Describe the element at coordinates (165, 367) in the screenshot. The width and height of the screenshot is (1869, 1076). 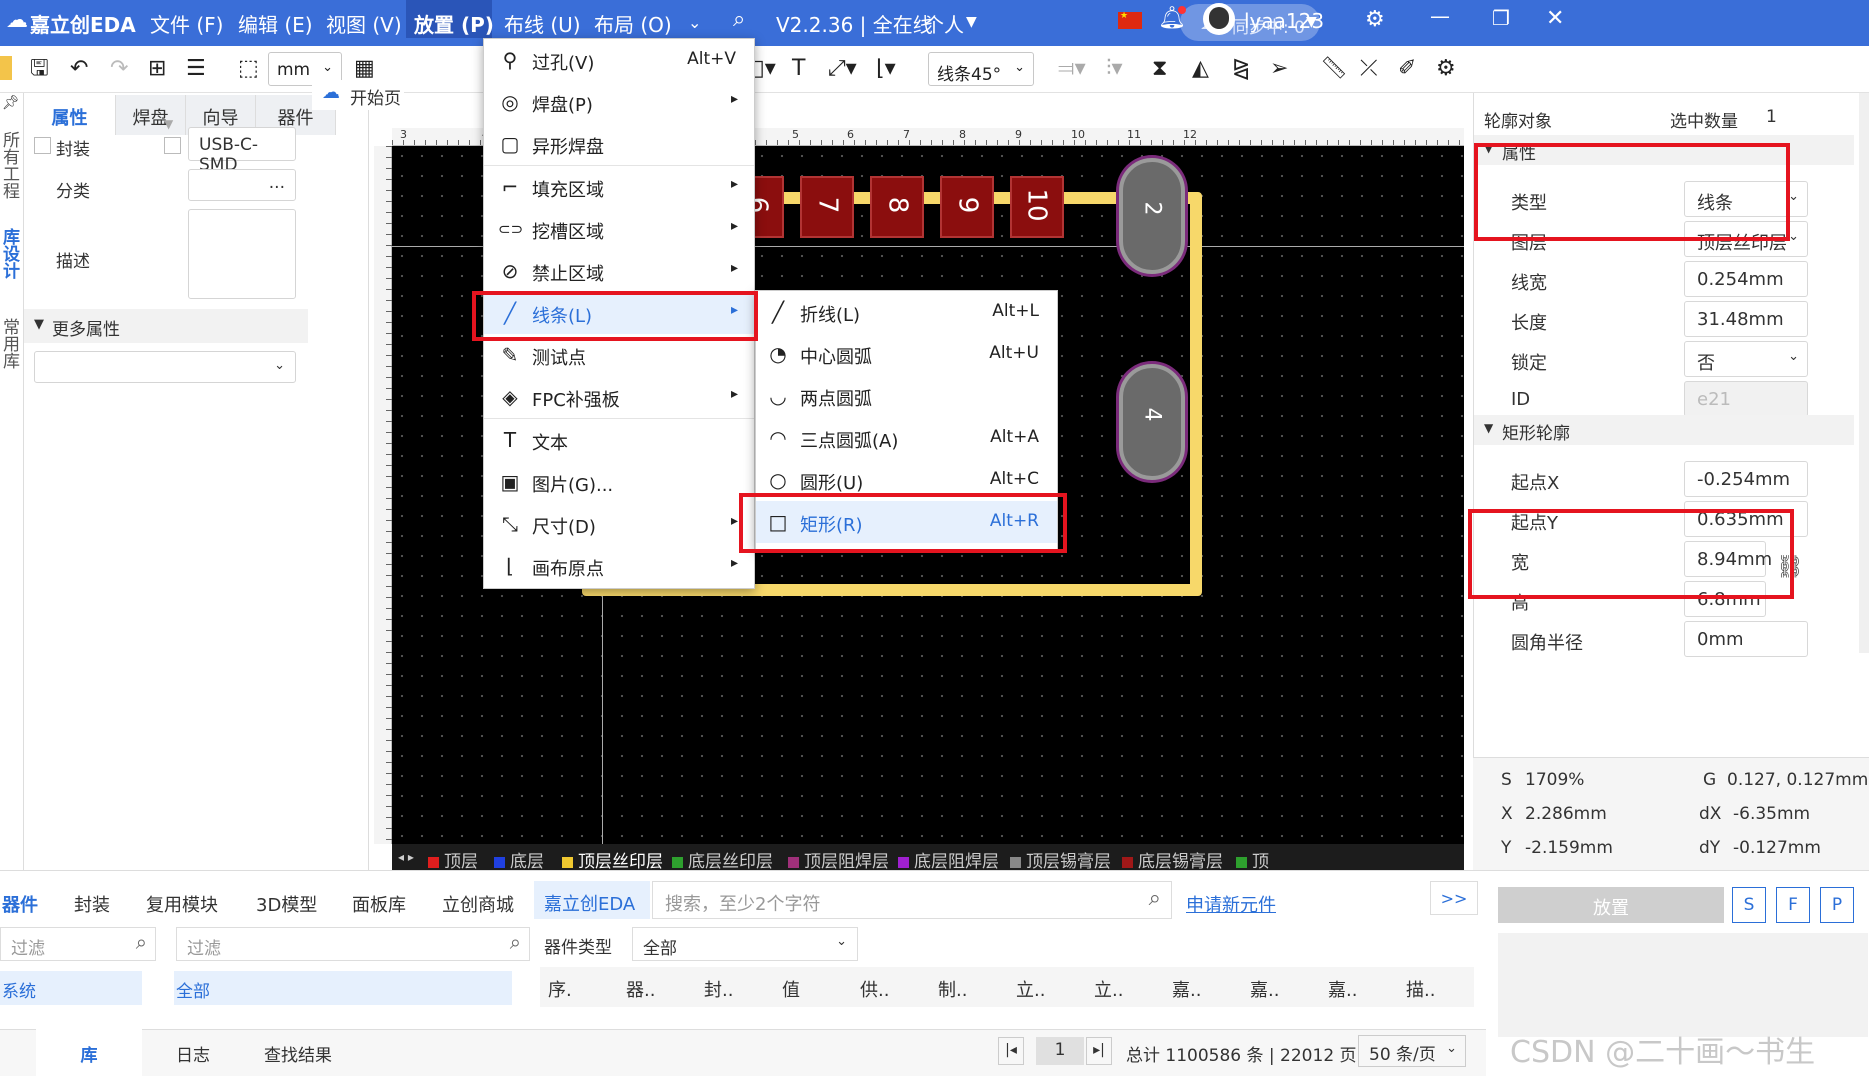
I see `more-properties-select: ⌄` at that location.